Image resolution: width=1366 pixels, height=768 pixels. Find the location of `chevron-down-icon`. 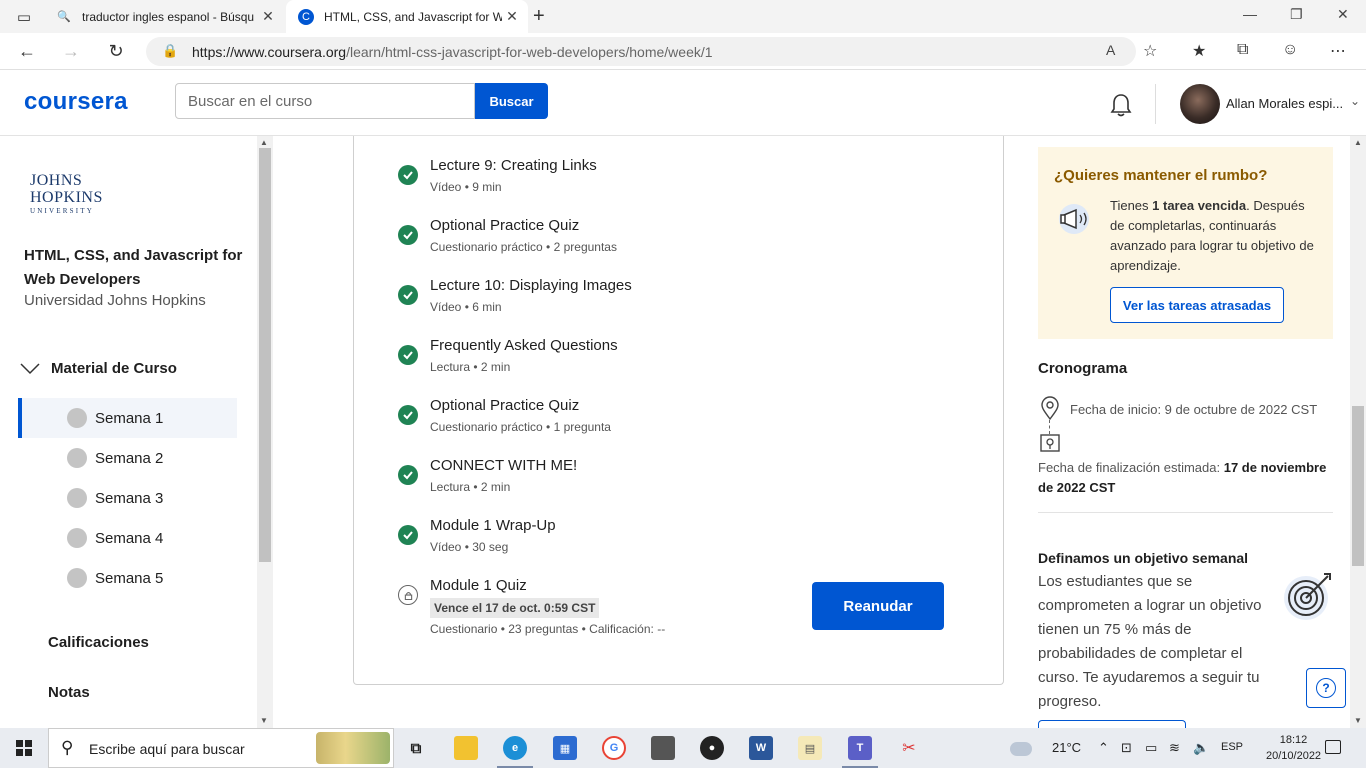

chevron-down-icon is located at coordinates (30, 368).